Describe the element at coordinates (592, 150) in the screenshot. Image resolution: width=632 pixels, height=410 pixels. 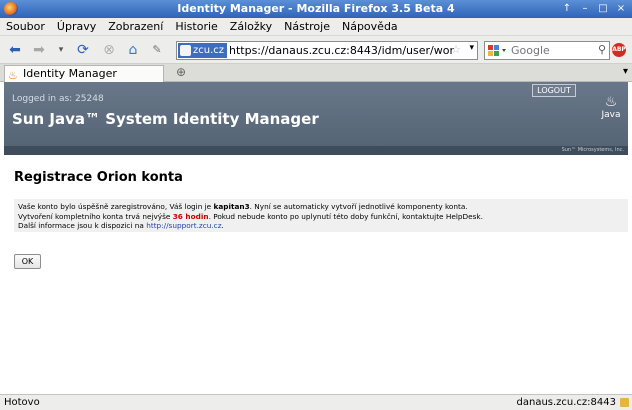
I see `vendor-label: Sun™ Microsystems, Inc.` at that location.